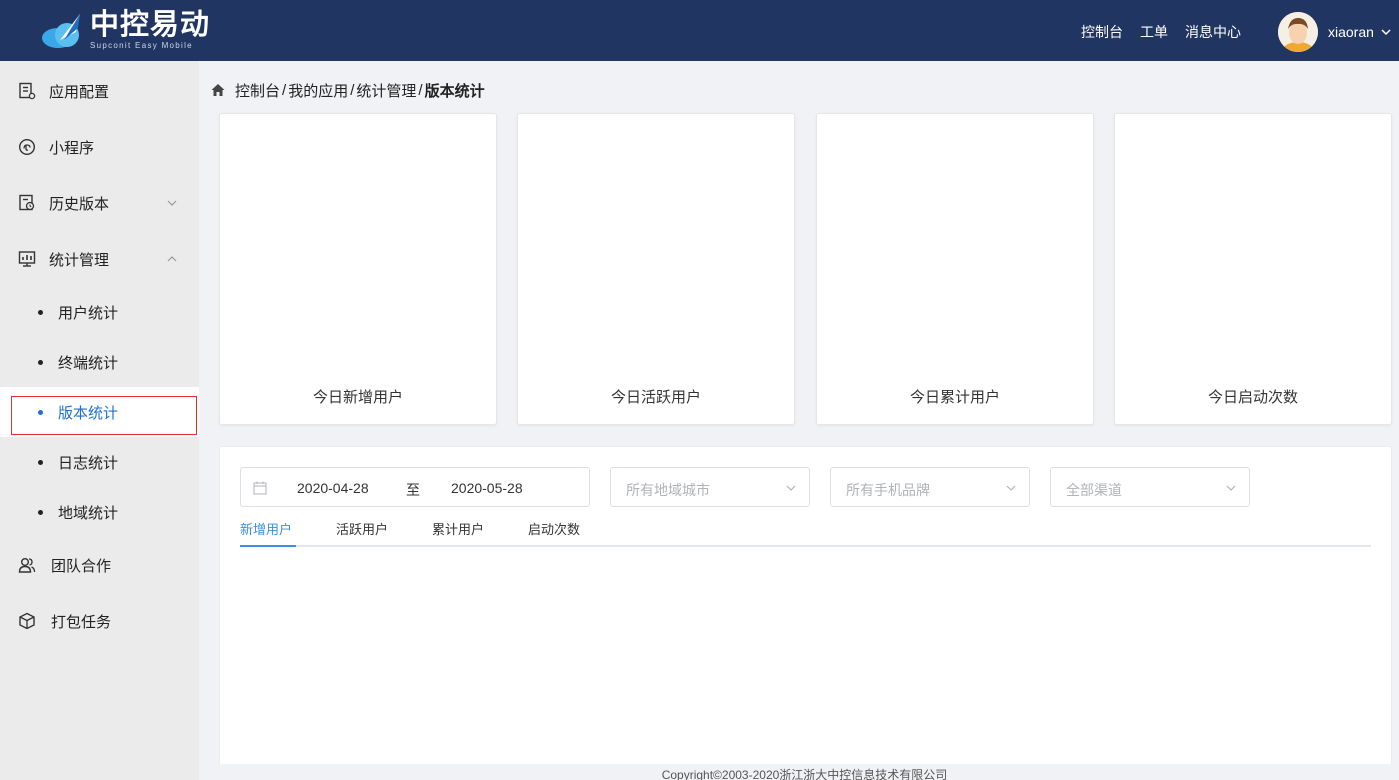  I want to click on tab-total-users: 累计用户, so click(458, 533).